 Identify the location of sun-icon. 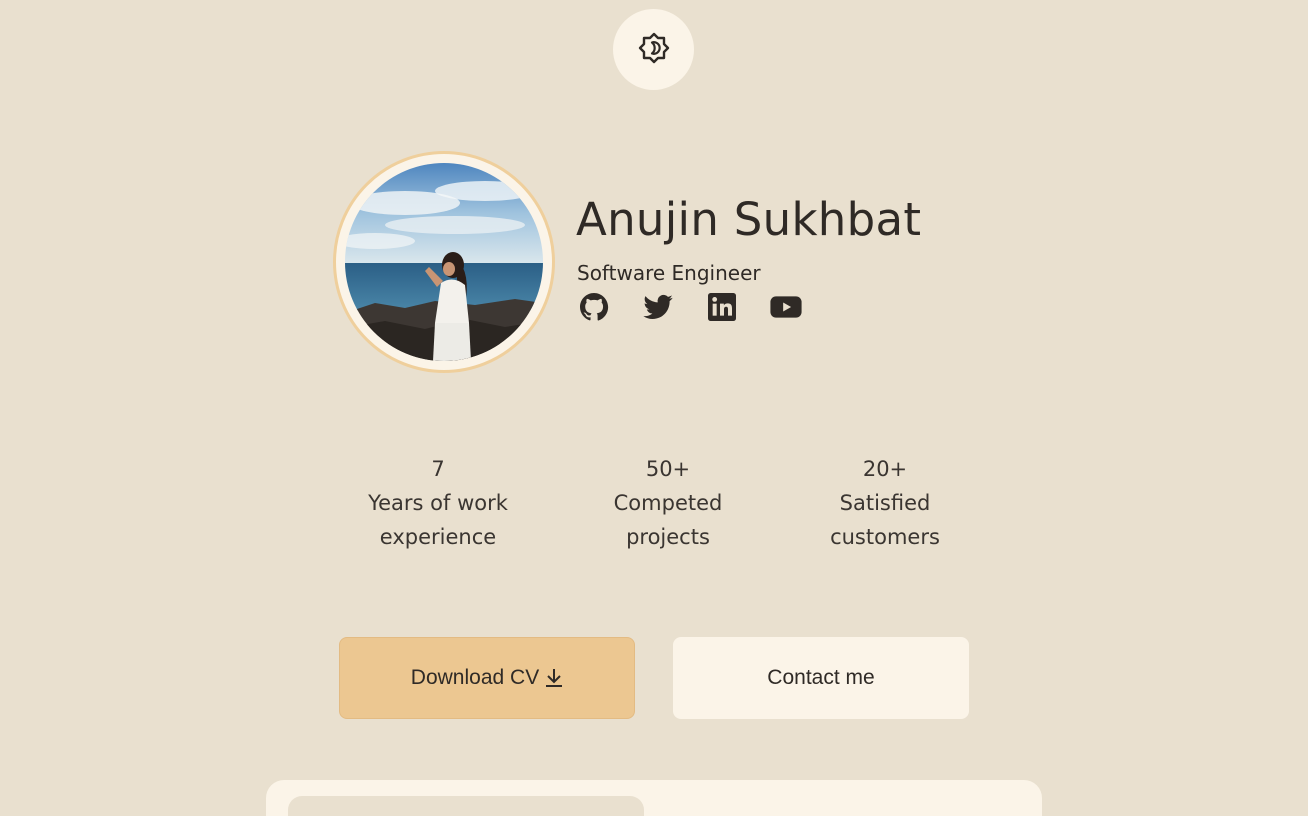
(654, 50).